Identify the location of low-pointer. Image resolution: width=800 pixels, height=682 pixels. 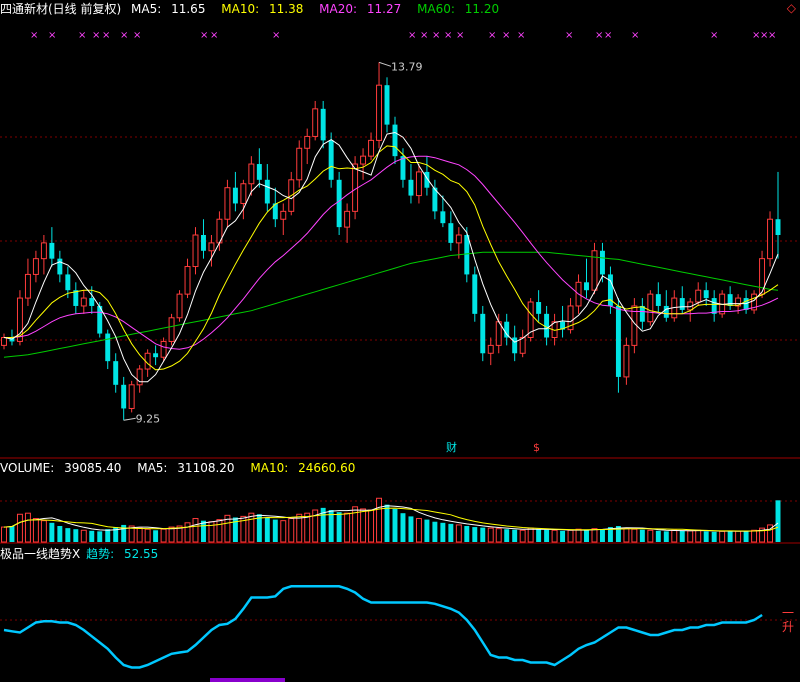
(129, 419).